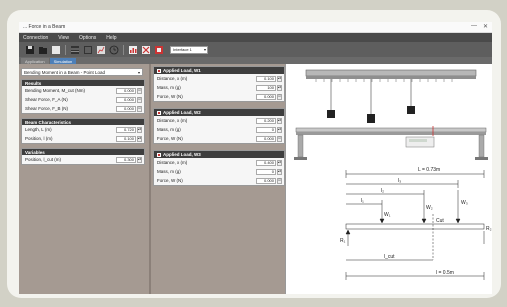 Image resolution: width=507 pixels, height=307 pixels. What do you see at coordinates (255, 27) in the screenshot?
I see `title-bar: ... Force in a Beam — ✕` at bounding box center [255, 27].